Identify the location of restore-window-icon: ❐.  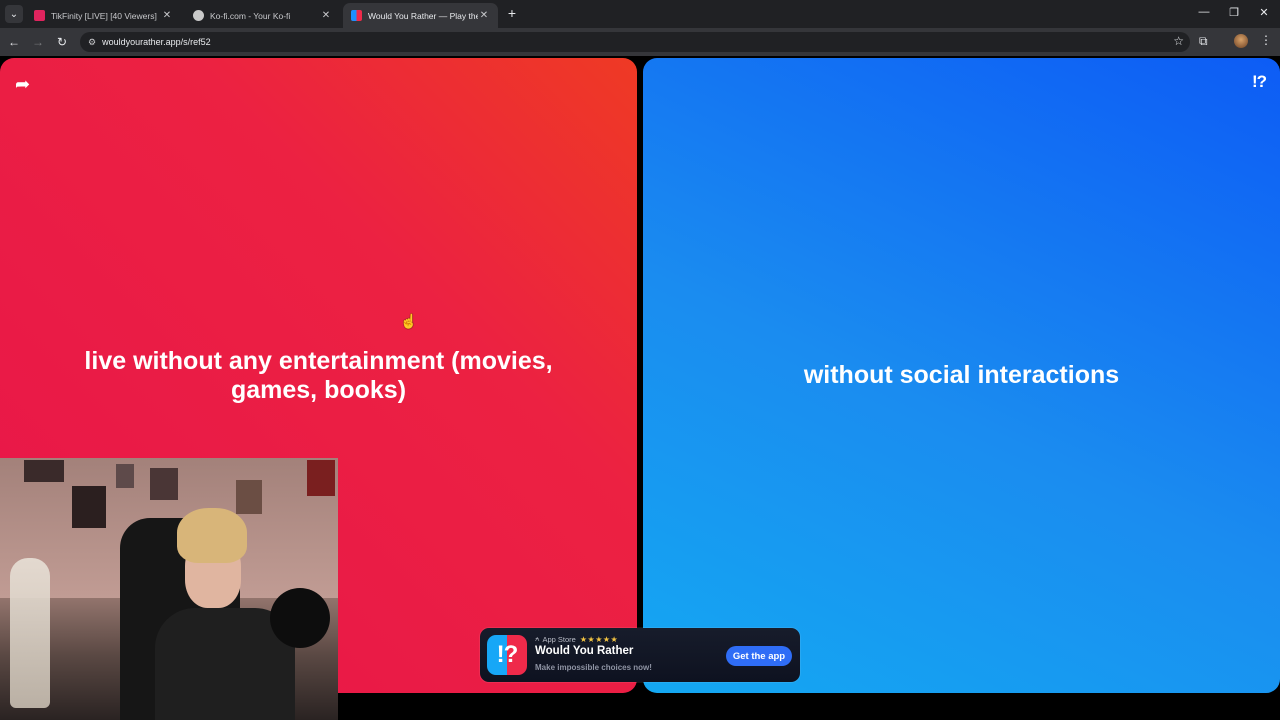
(1234, 12).